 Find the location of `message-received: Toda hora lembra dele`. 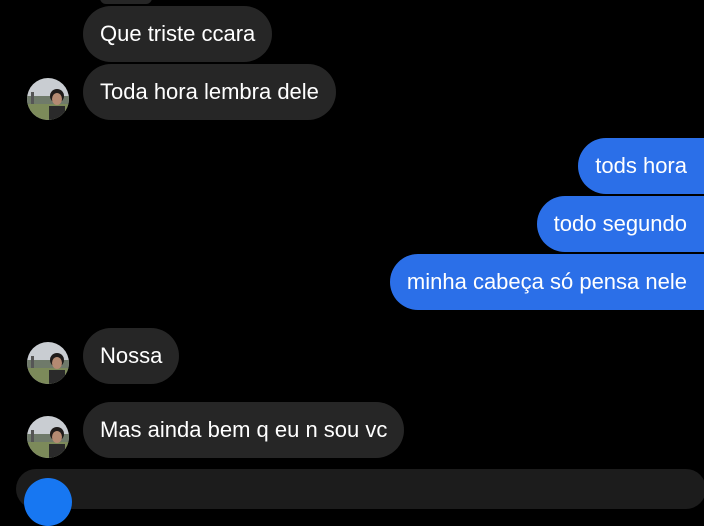

message-received: Toda hora lembra dele is located at coordinates (209, 92).